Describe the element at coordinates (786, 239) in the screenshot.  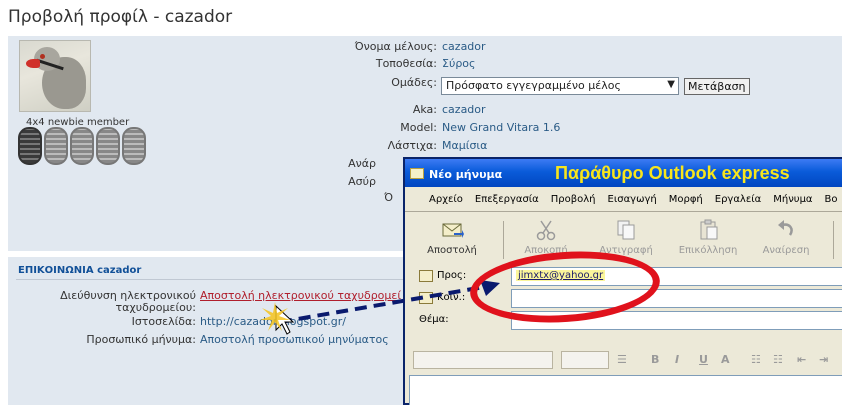
I see `undo-button: Αναίρεση` at that location.